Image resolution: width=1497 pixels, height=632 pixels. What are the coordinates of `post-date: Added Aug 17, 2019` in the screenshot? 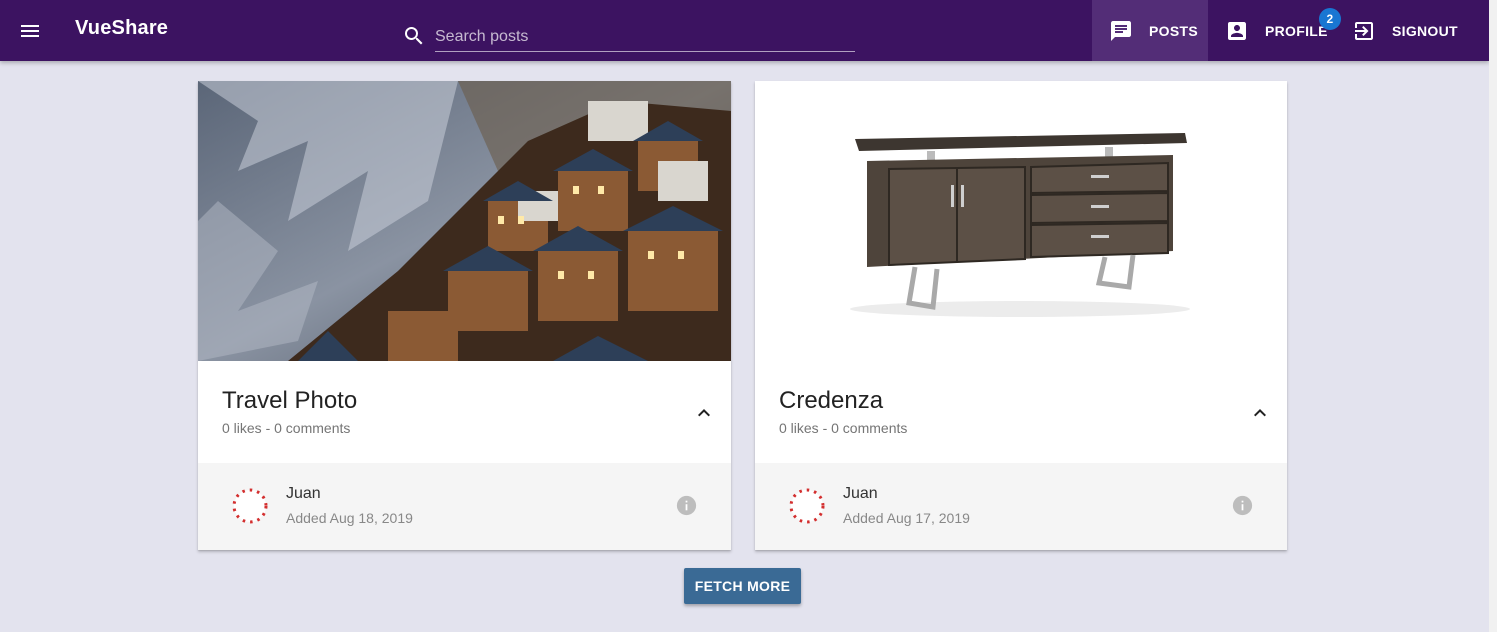 It's located at (906, 518).